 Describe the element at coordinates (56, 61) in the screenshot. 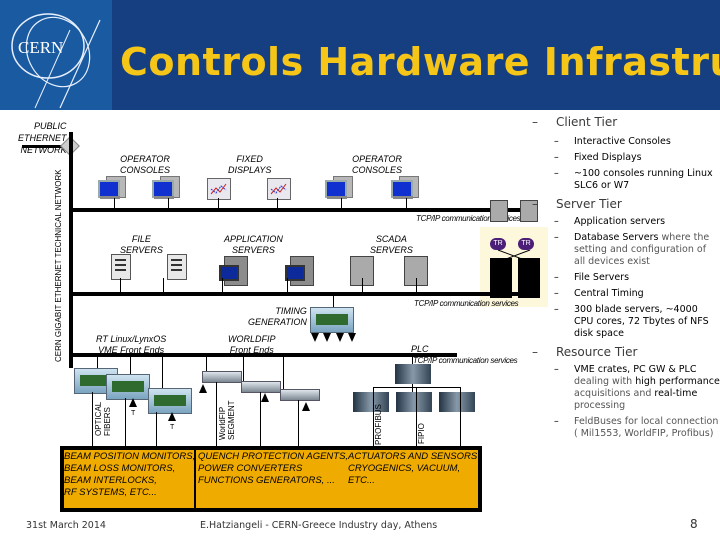

I see `cern-logo-icon: CERN` at that location.